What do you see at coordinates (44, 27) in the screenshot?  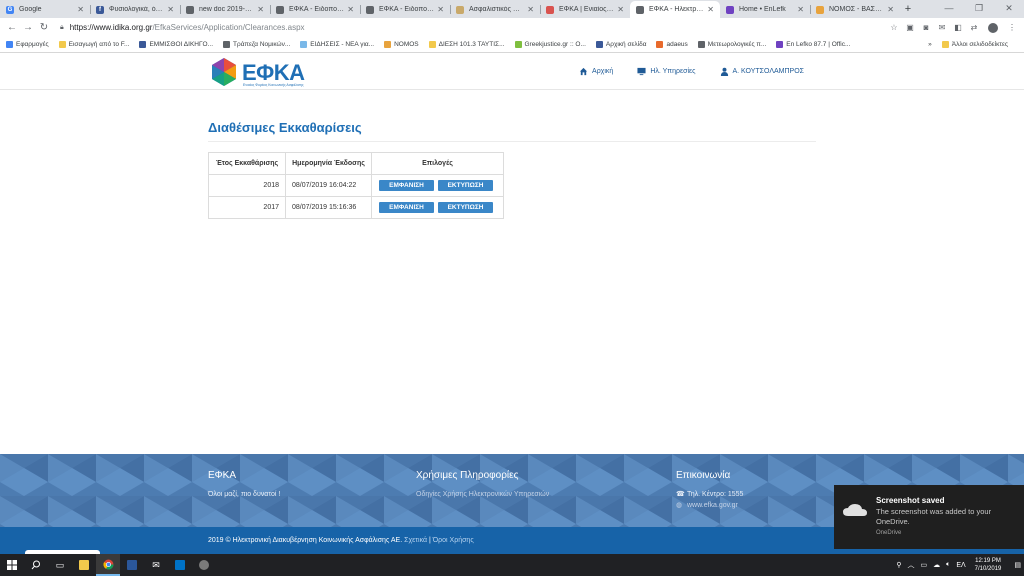 I see `reload-icon: ↻` at bounding box center [44, 27].